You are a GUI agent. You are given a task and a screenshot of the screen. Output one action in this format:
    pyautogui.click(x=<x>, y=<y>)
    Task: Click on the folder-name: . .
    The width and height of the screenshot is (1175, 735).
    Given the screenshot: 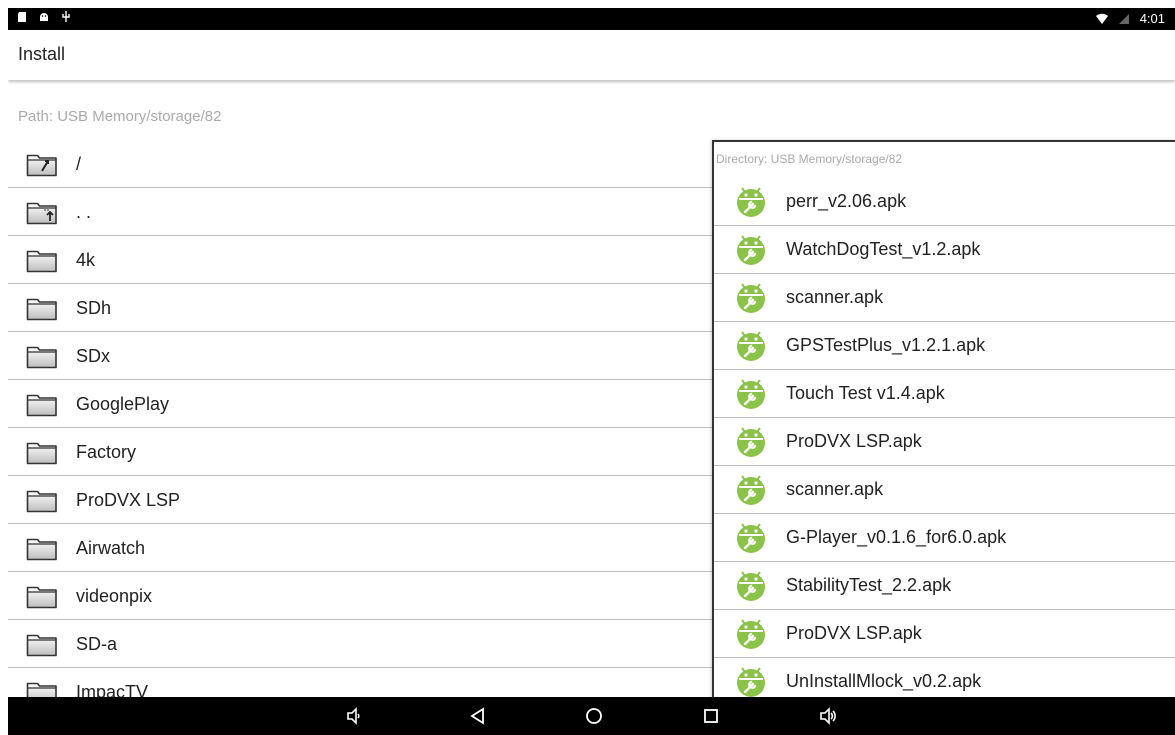 What is the action you would take?
    pyautogui.click(x=84, y=212)
    